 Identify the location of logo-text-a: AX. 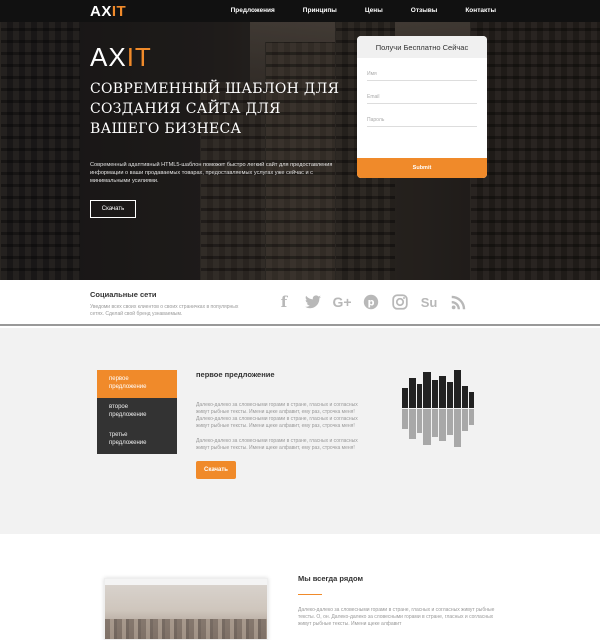
(101, 11).